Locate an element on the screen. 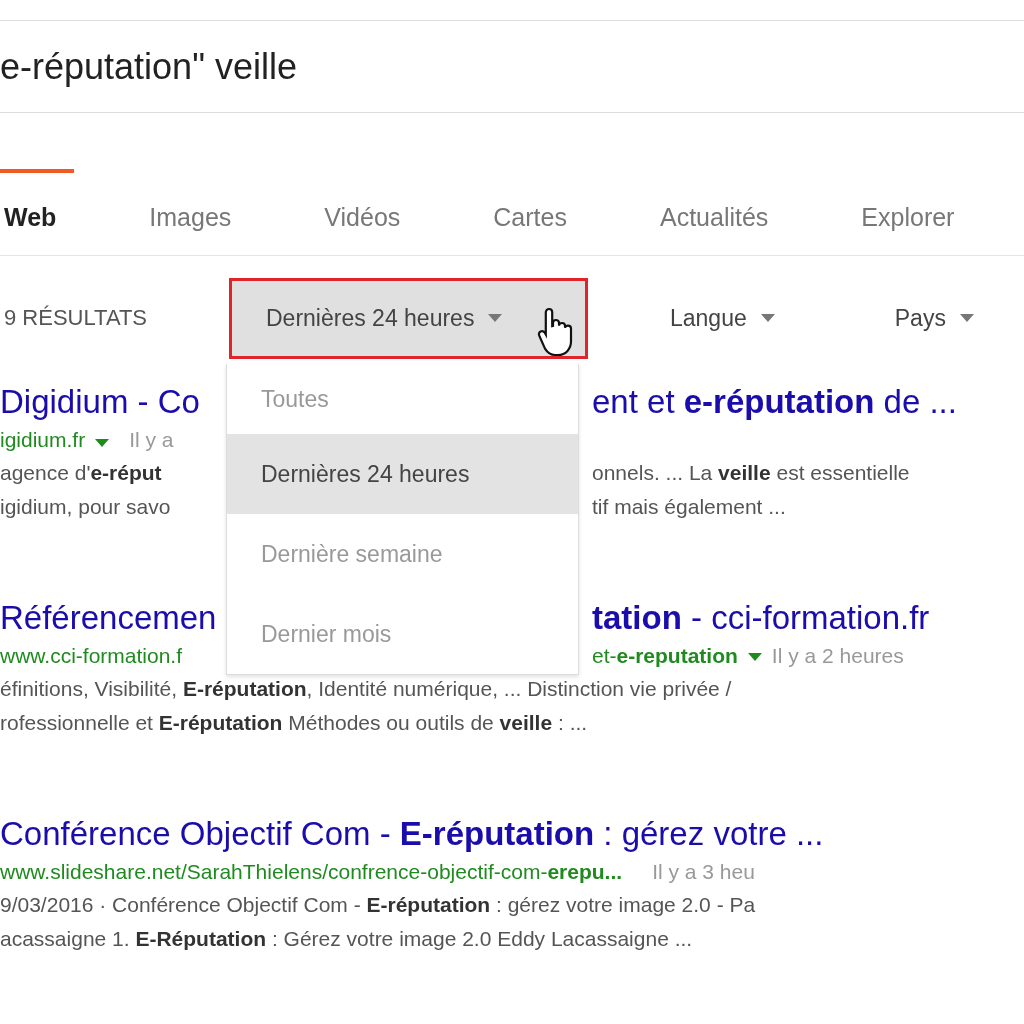 This screenshot has width=1024, height=1024. result-title-link: Référencemen is located at coordinates (108, 618).